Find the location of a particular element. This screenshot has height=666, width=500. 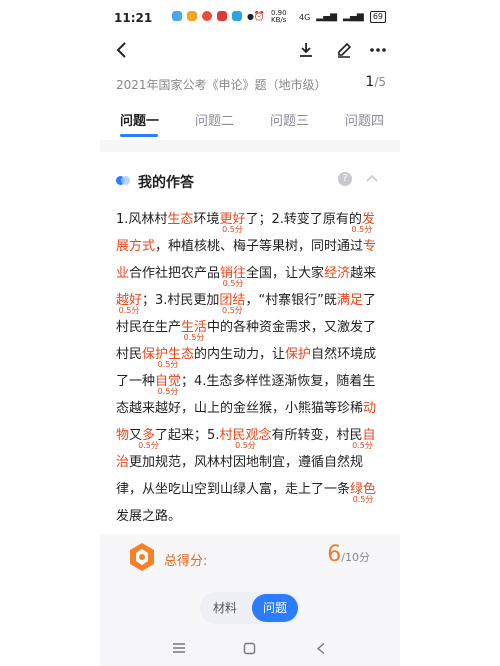

tab-question-2: 问题二 is located at coordinates (214, 119).